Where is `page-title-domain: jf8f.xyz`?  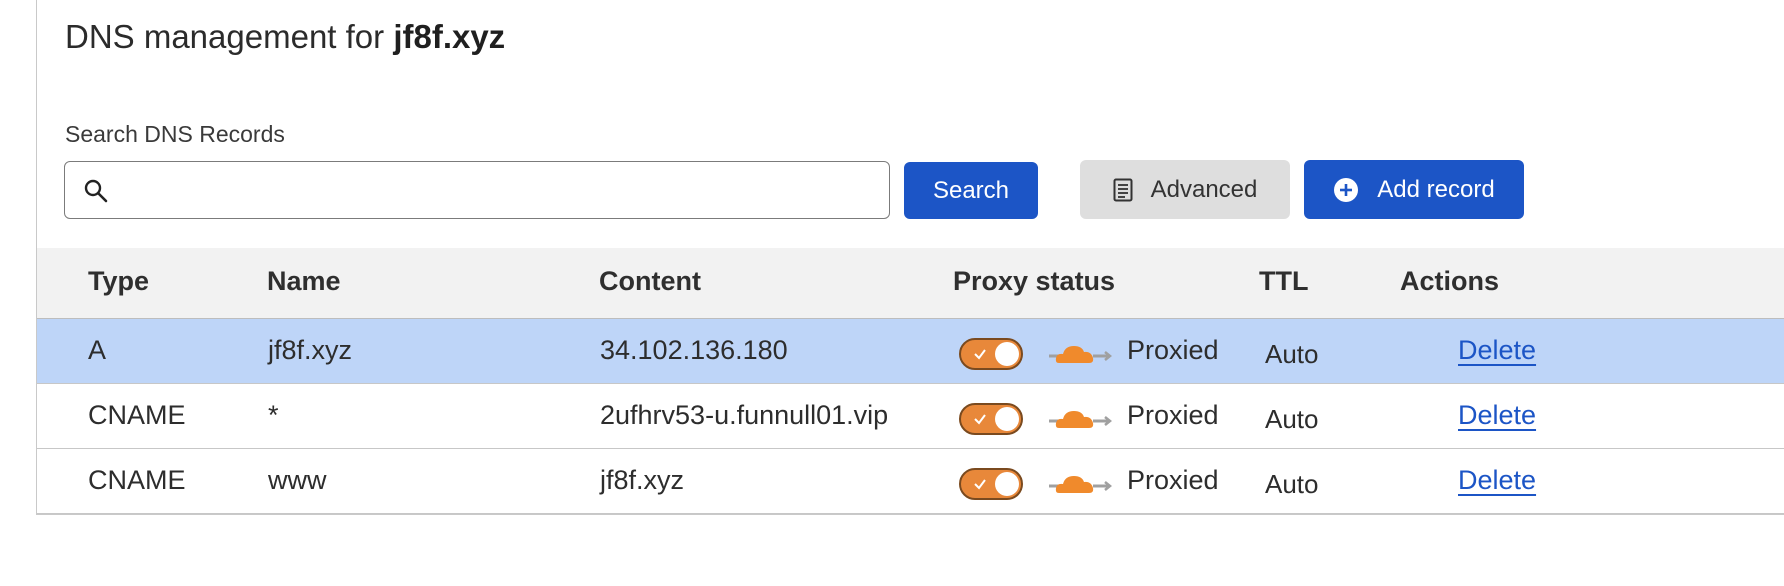 page-title-domain: jf8f.xyz is located at coordinates (449, 36).